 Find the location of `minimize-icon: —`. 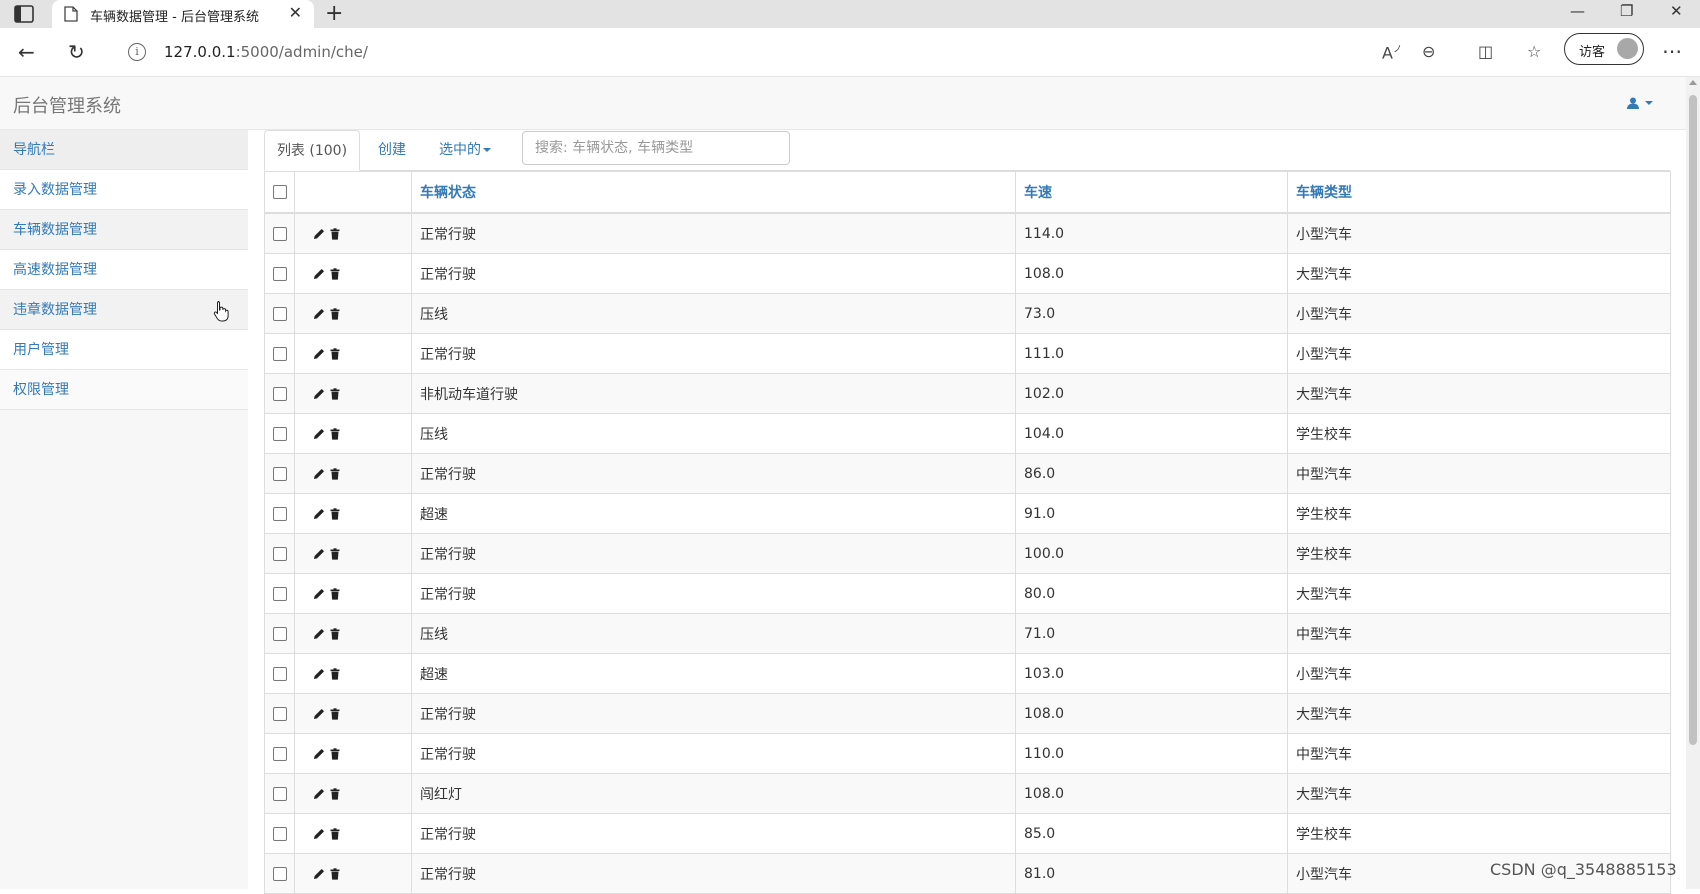

minimize-icon: — is located at coordinates (1577, 11).